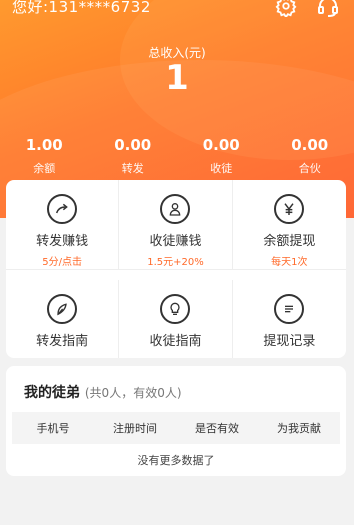 This screenshot has width=354, height=525. What do you see at coordinates (62, 262) in the screenshot?
I see `feature-sub: 5分/点击` at bounding box center [62, 262].